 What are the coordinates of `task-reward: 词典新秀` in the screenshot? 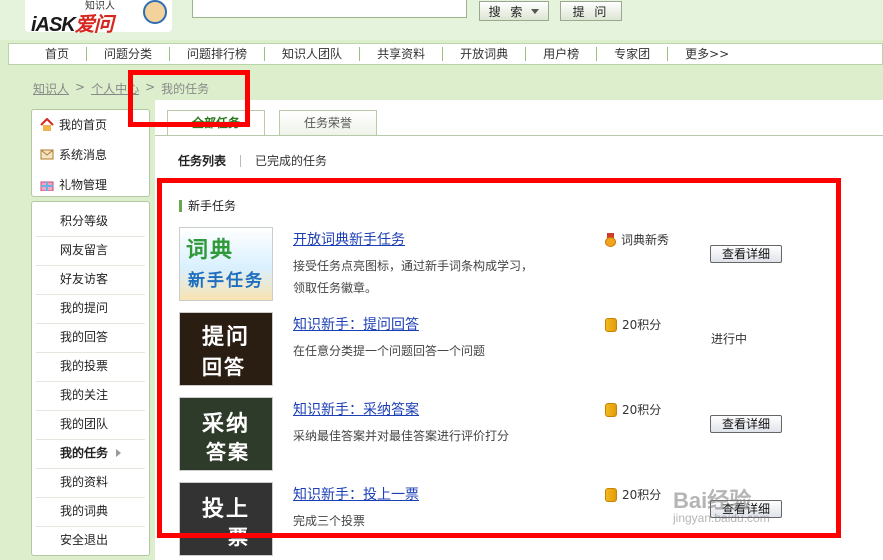 It's located at (637, 239).